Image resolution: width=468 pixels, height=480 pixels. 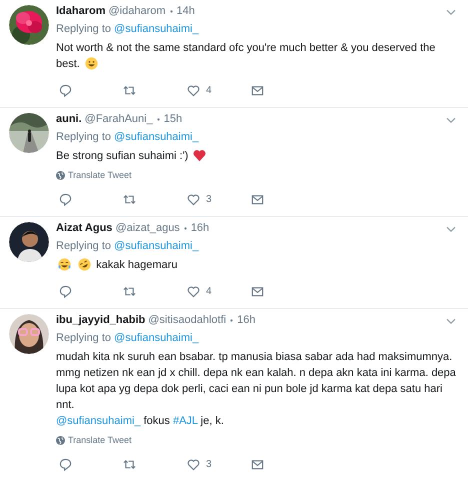 What do you see at coordinates (185, 421) in the screenshot?
I see `hashtag-link: #AJL` at bounding box center [185, 421].